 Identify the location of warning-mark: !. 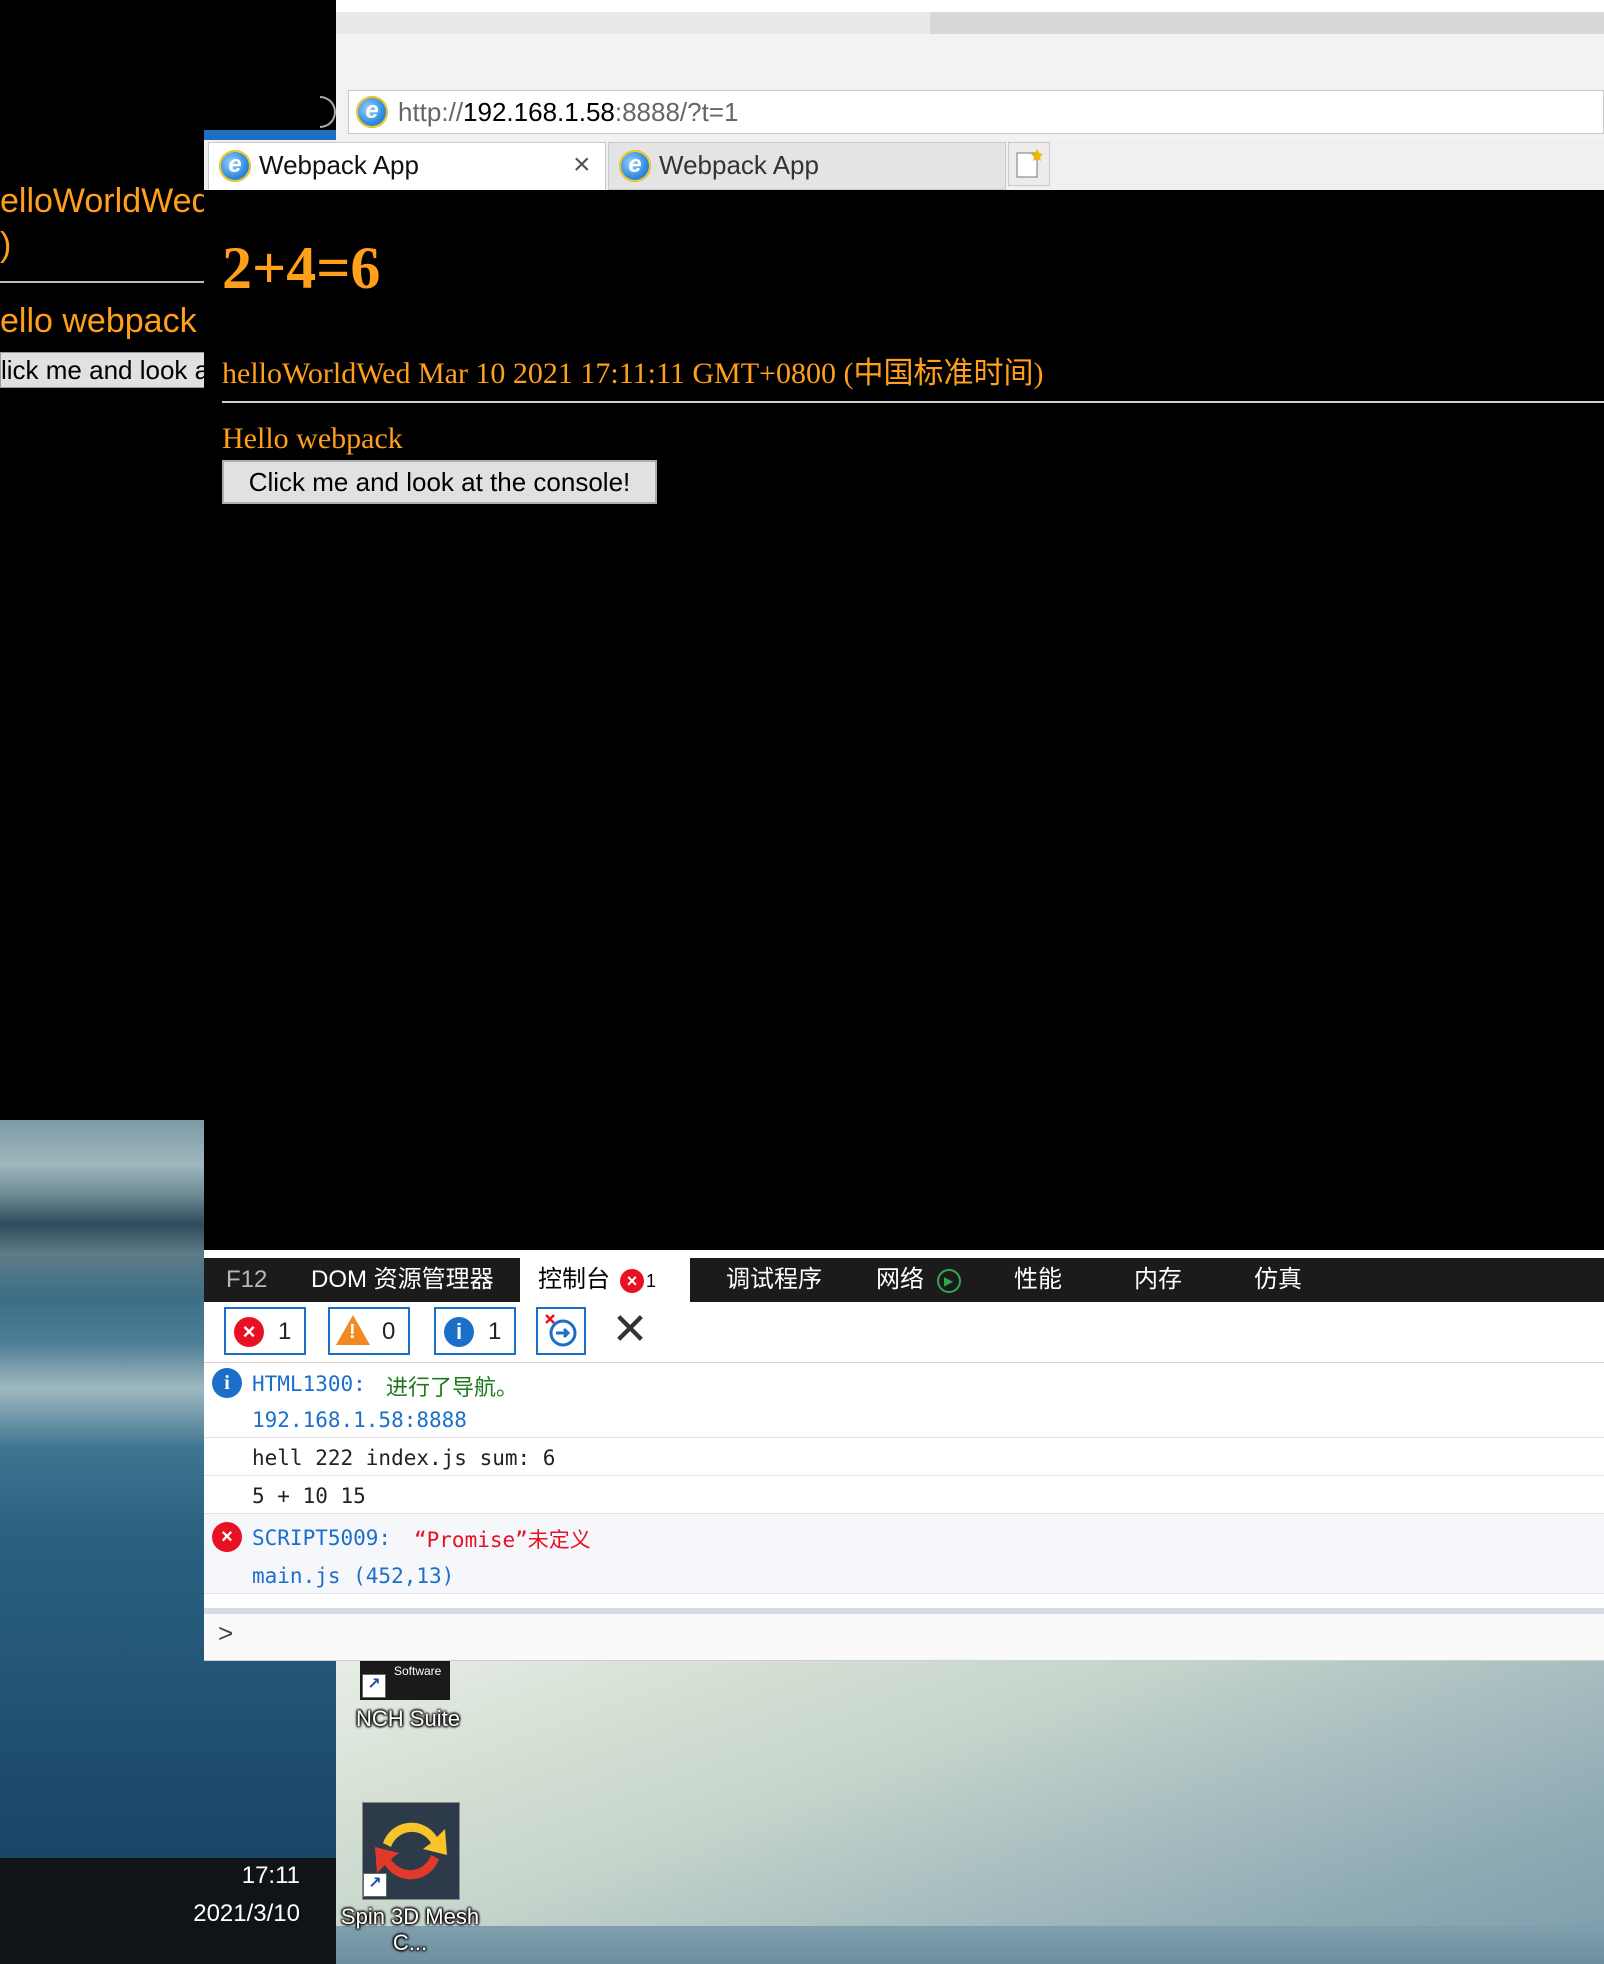
(352, 1332).